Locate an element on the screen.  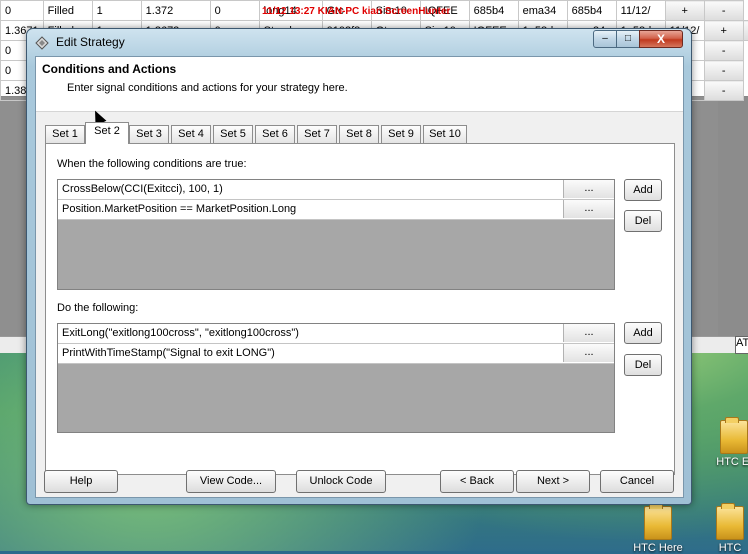
tab-label: Set 3 is located at coordinates (149, 134).